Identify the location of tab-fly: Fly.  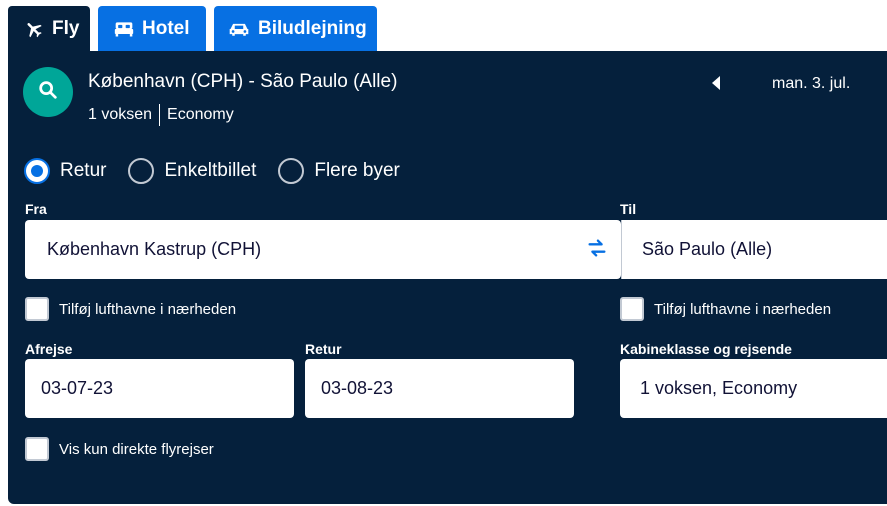
(49, 28).